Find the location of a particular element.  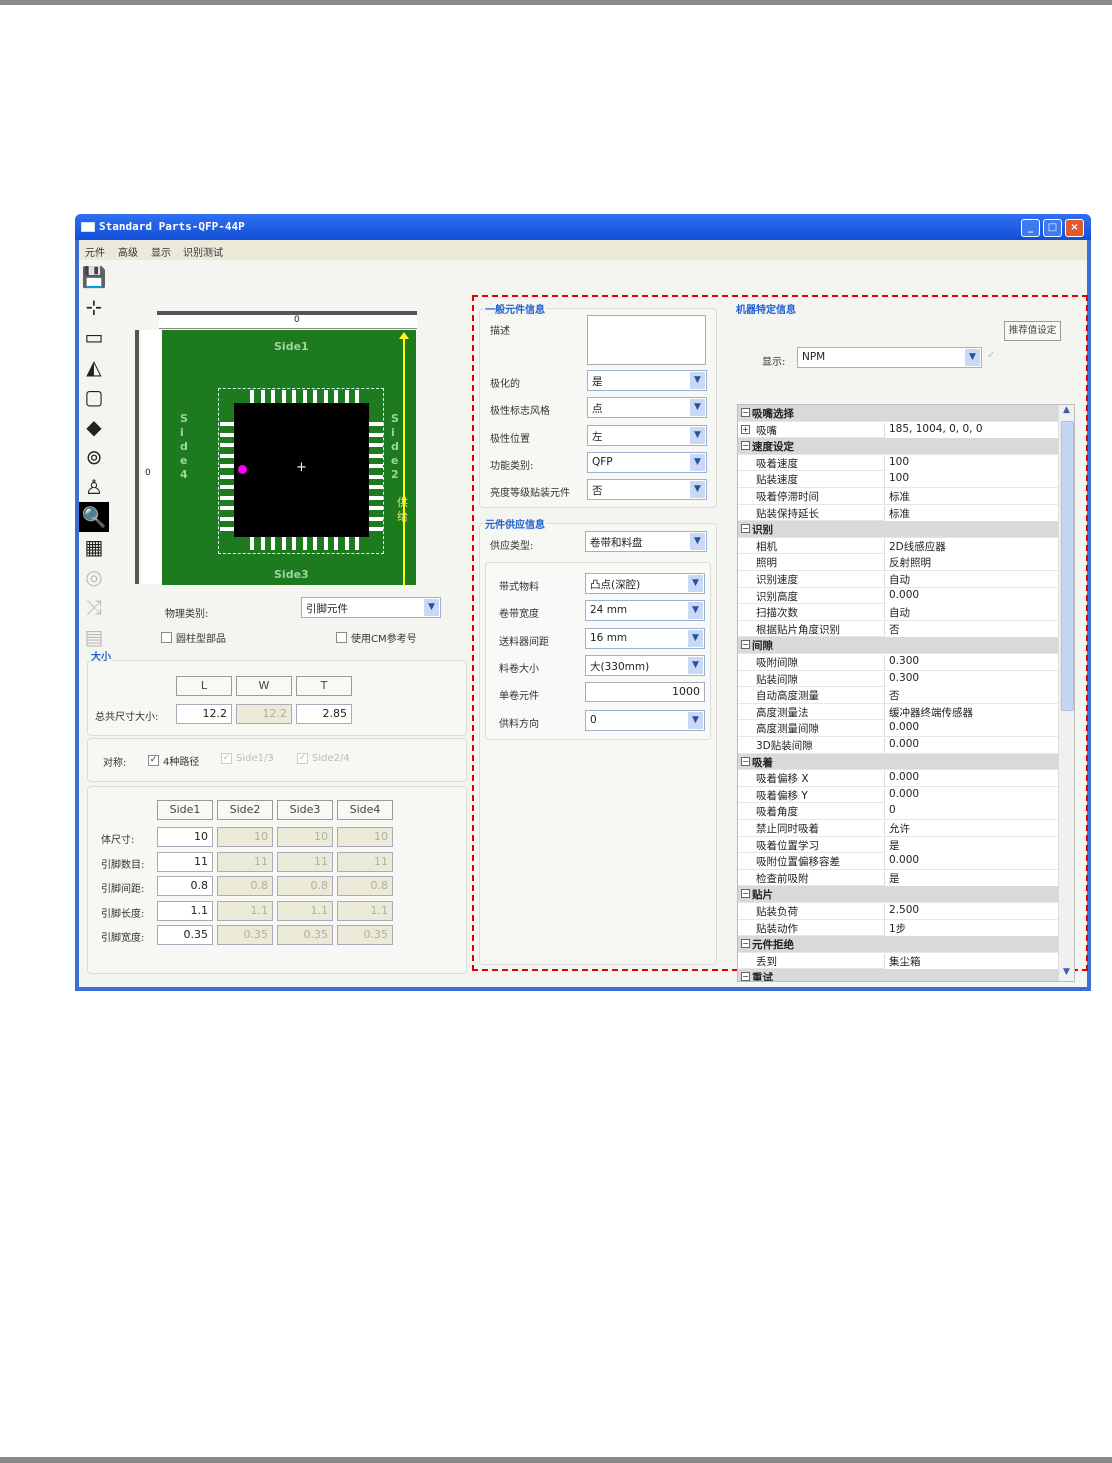

property-category: − 速度设定 is located at coordinates (898, 446).